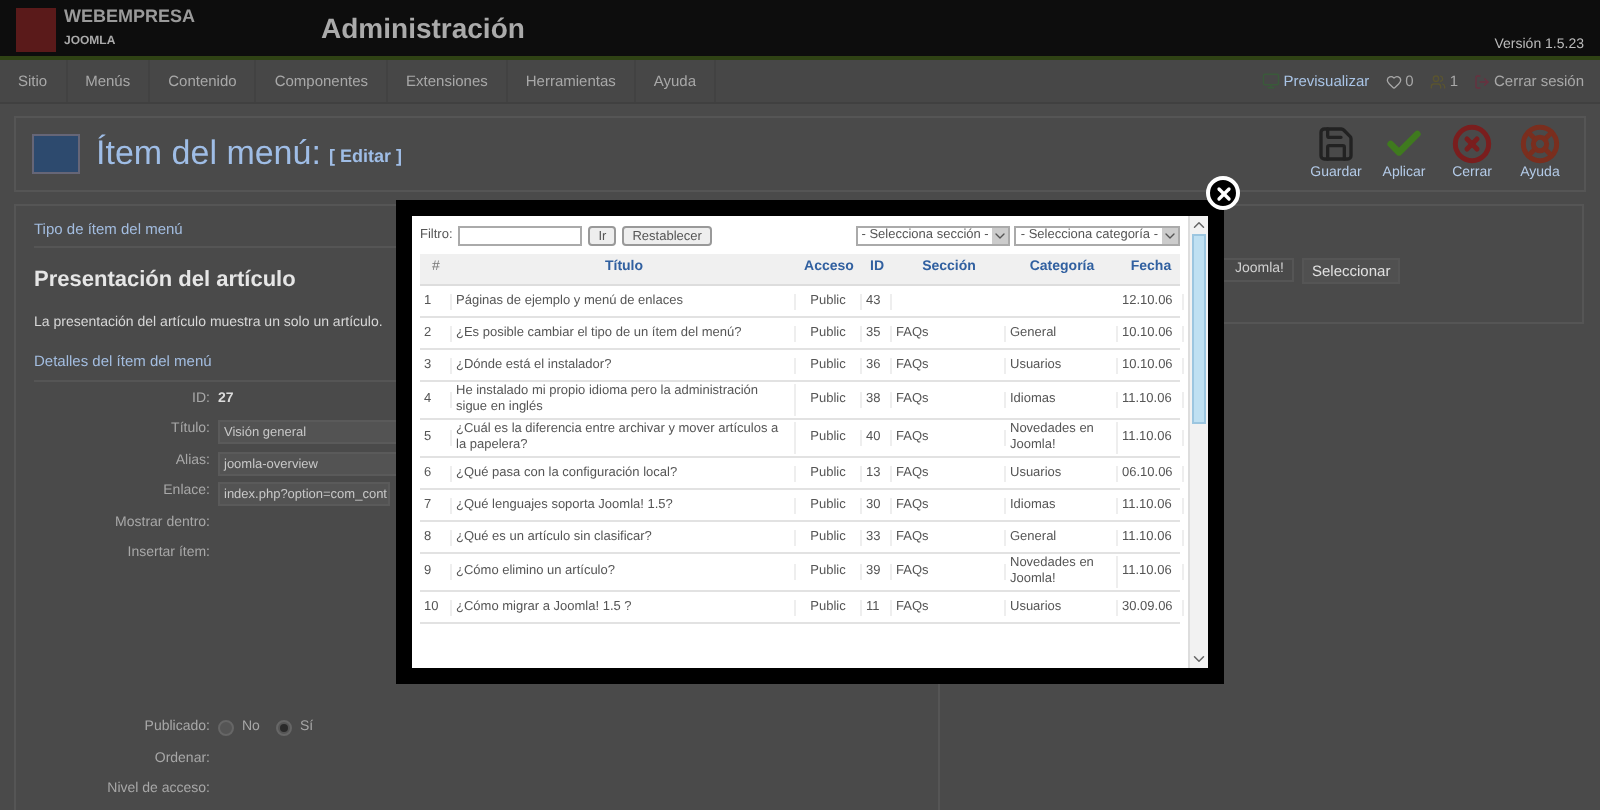 This screenshot has height=810, width=1600. What do you see at coordinates (208, 154) in the screenshot?
I see `page-title: Ítem del menú:` at bounding box center [208, 154].